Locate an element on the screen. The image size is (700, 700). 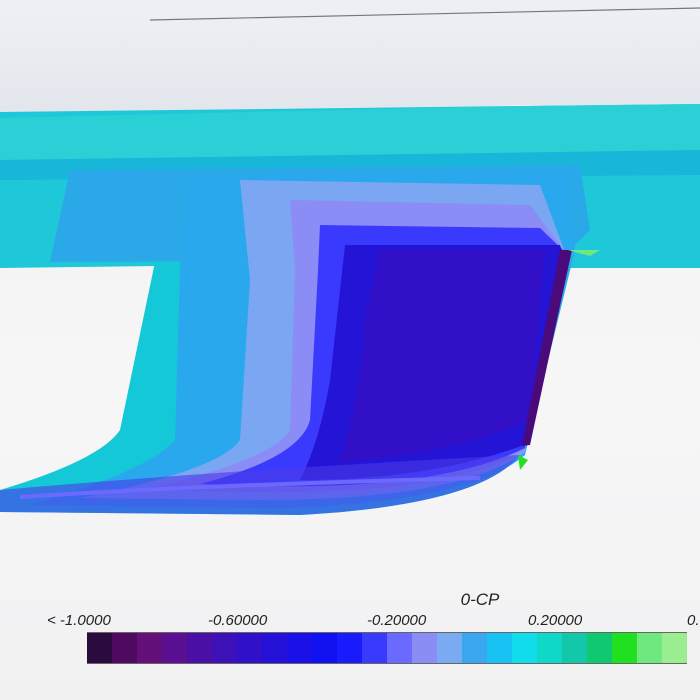
lower-background is located at coordinates (77, 273).